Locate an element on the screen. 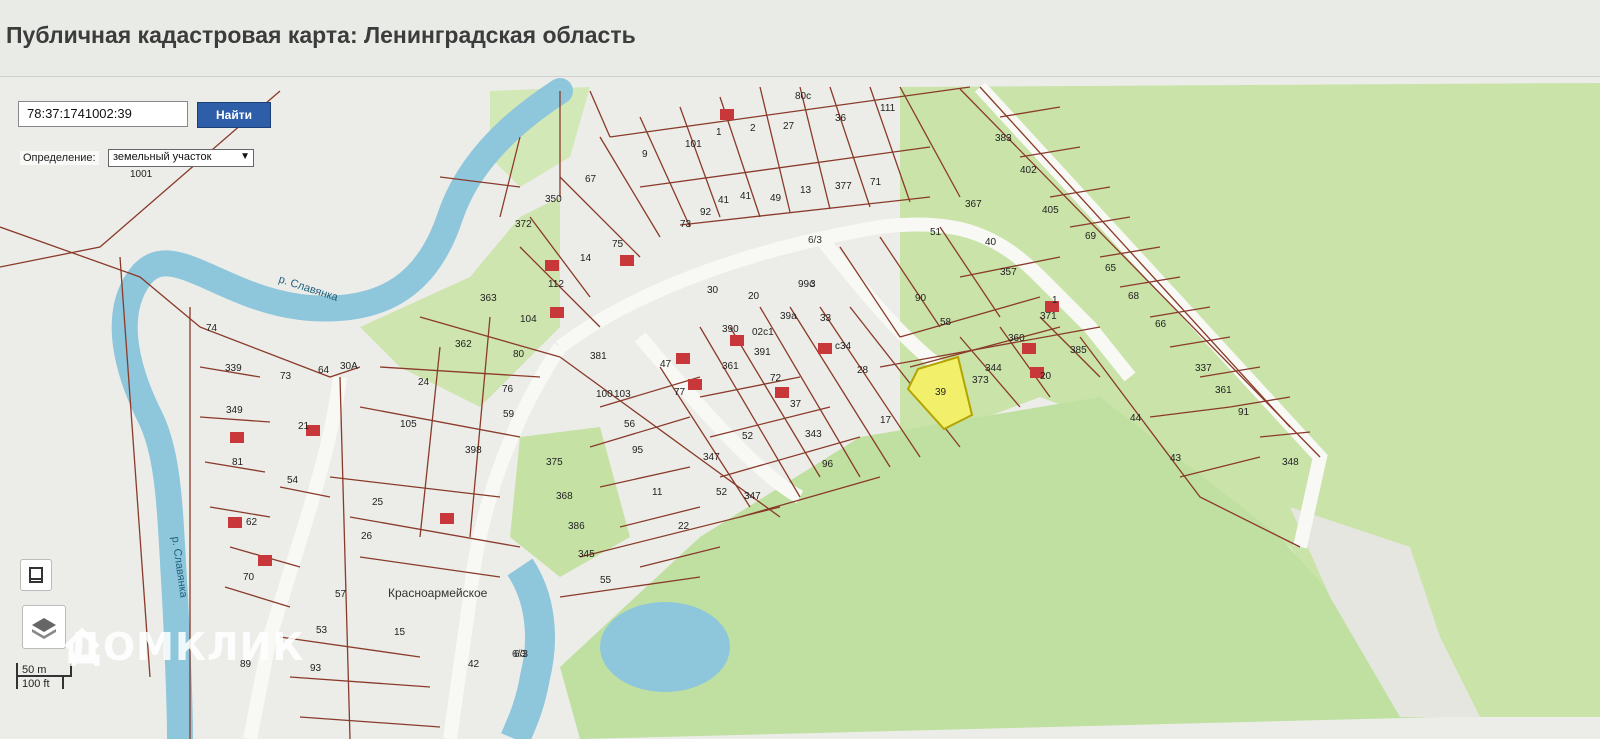 The height and width of the screenshot is (739, 1600). parcel-label: 36 is located at coordinates (841, 118).